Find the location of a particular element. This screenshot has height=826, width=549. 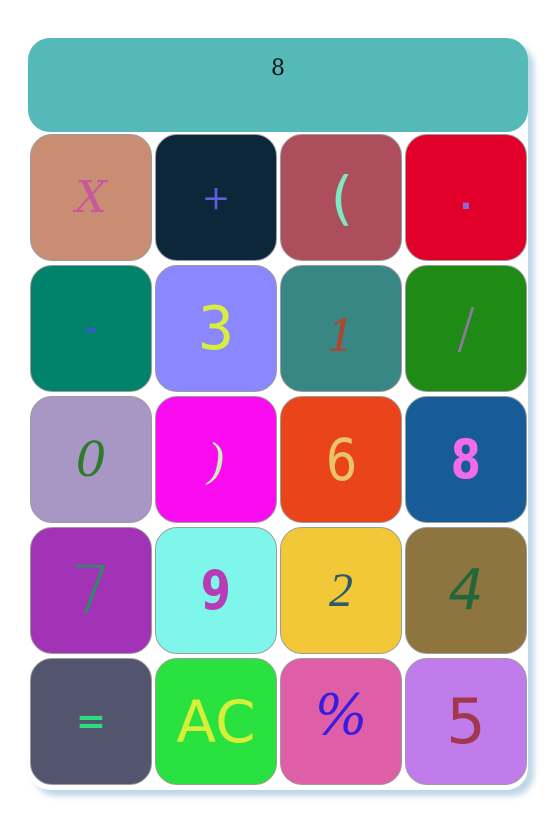

decimal-point-button-label: . is located at coordinates (466, 197).